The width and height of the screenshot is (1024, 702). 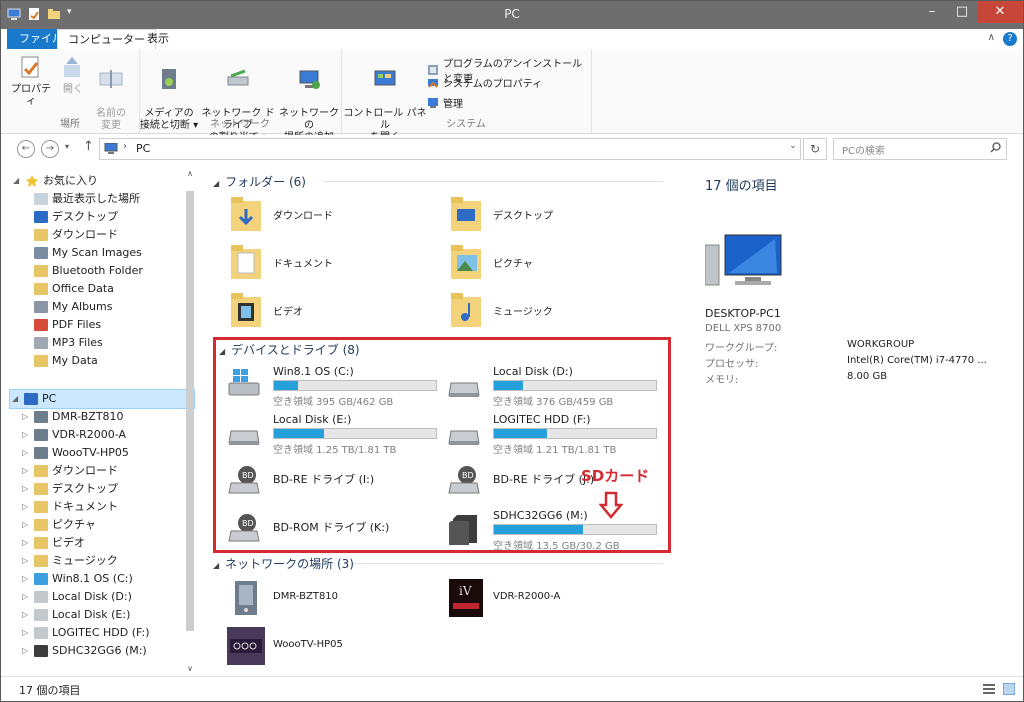 What do you see at coordinates (484, 82) in the screenshot?
I see `system-properties-button: システムのプロパティ` at bounding box center [484, 82].